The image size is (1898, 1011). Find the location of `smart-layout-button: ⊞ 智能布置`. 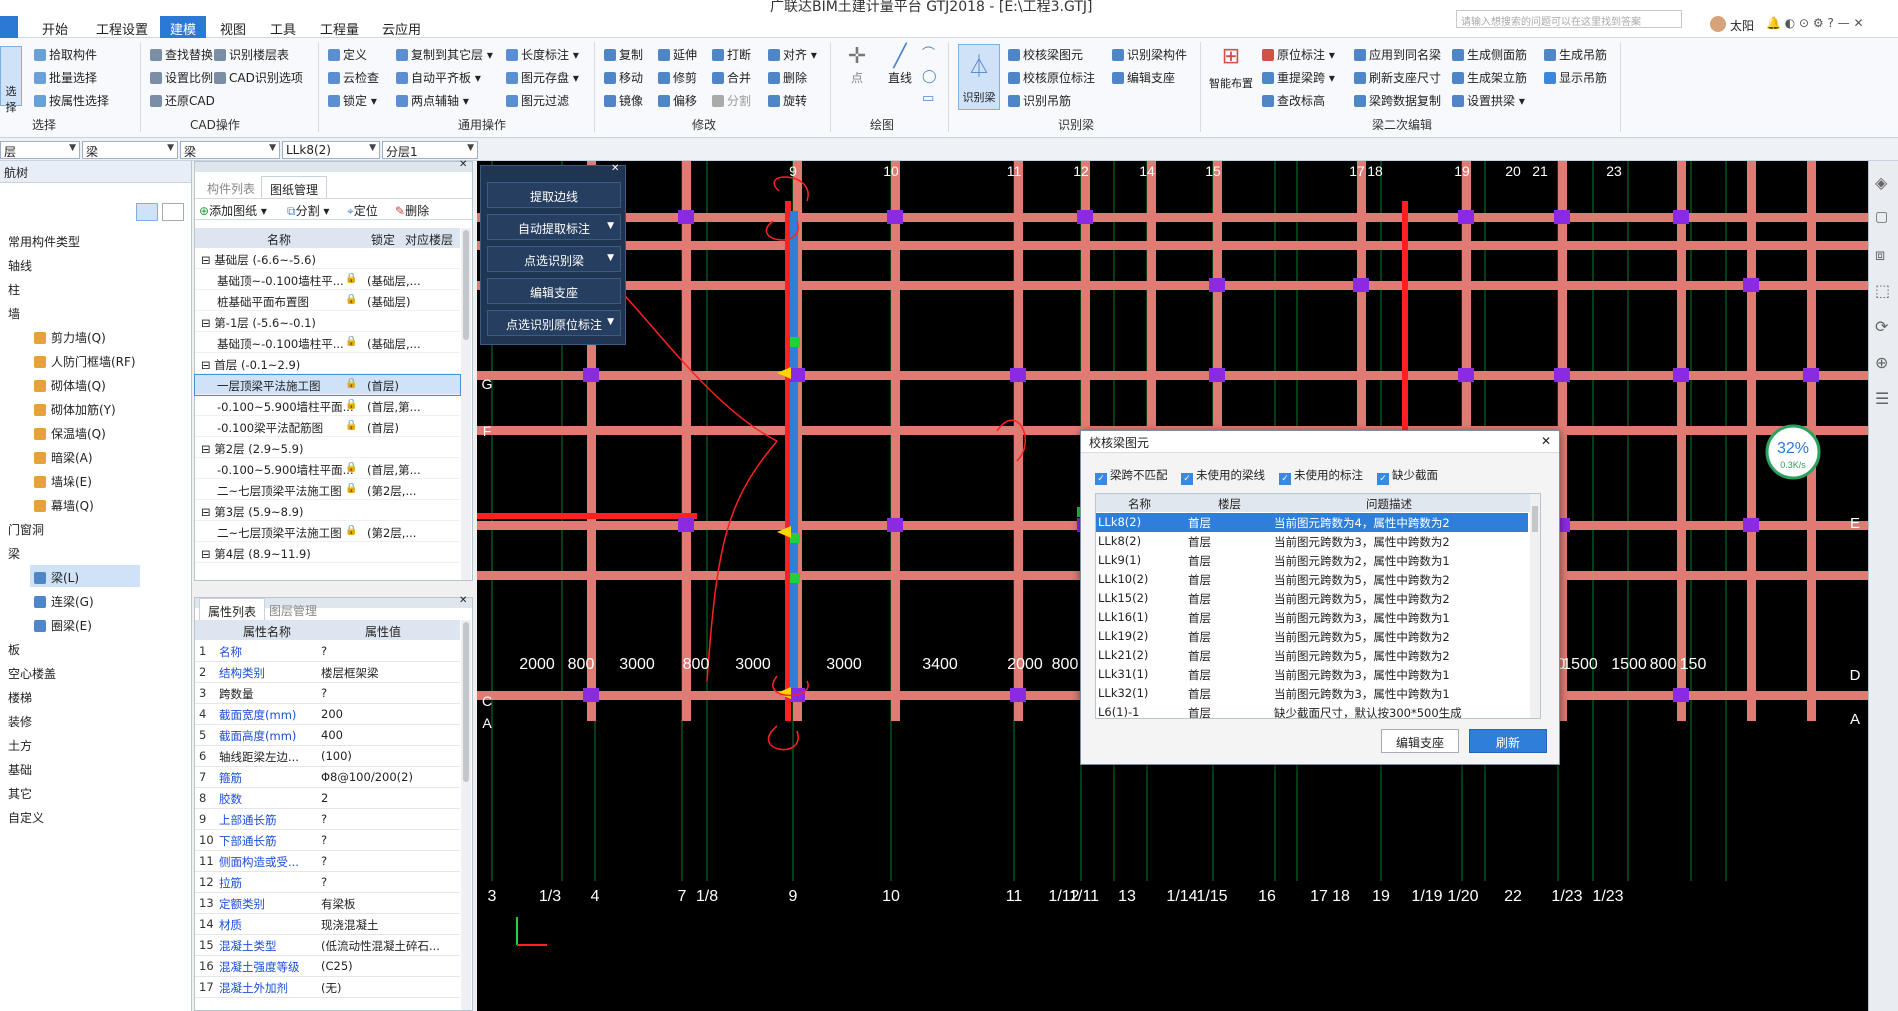

smart-layout-button: ⊞ 智能布置 is located at coordinates (1231, 67).